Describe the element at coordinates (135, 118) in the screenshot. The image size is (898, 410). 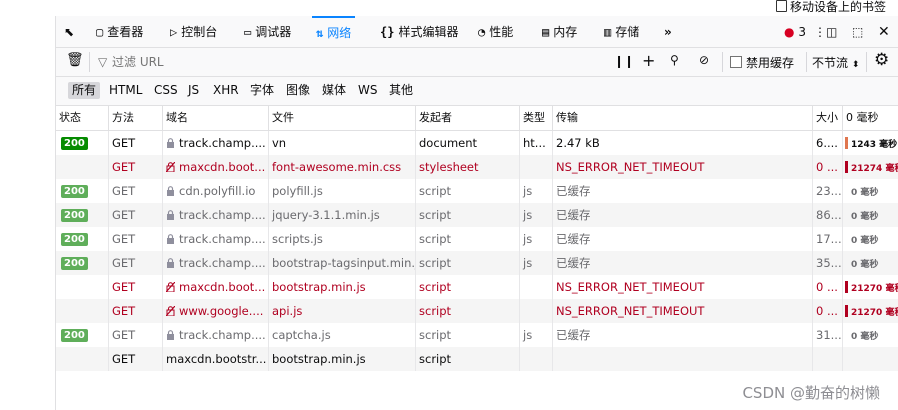
I see `col-method: 方法` at that location.